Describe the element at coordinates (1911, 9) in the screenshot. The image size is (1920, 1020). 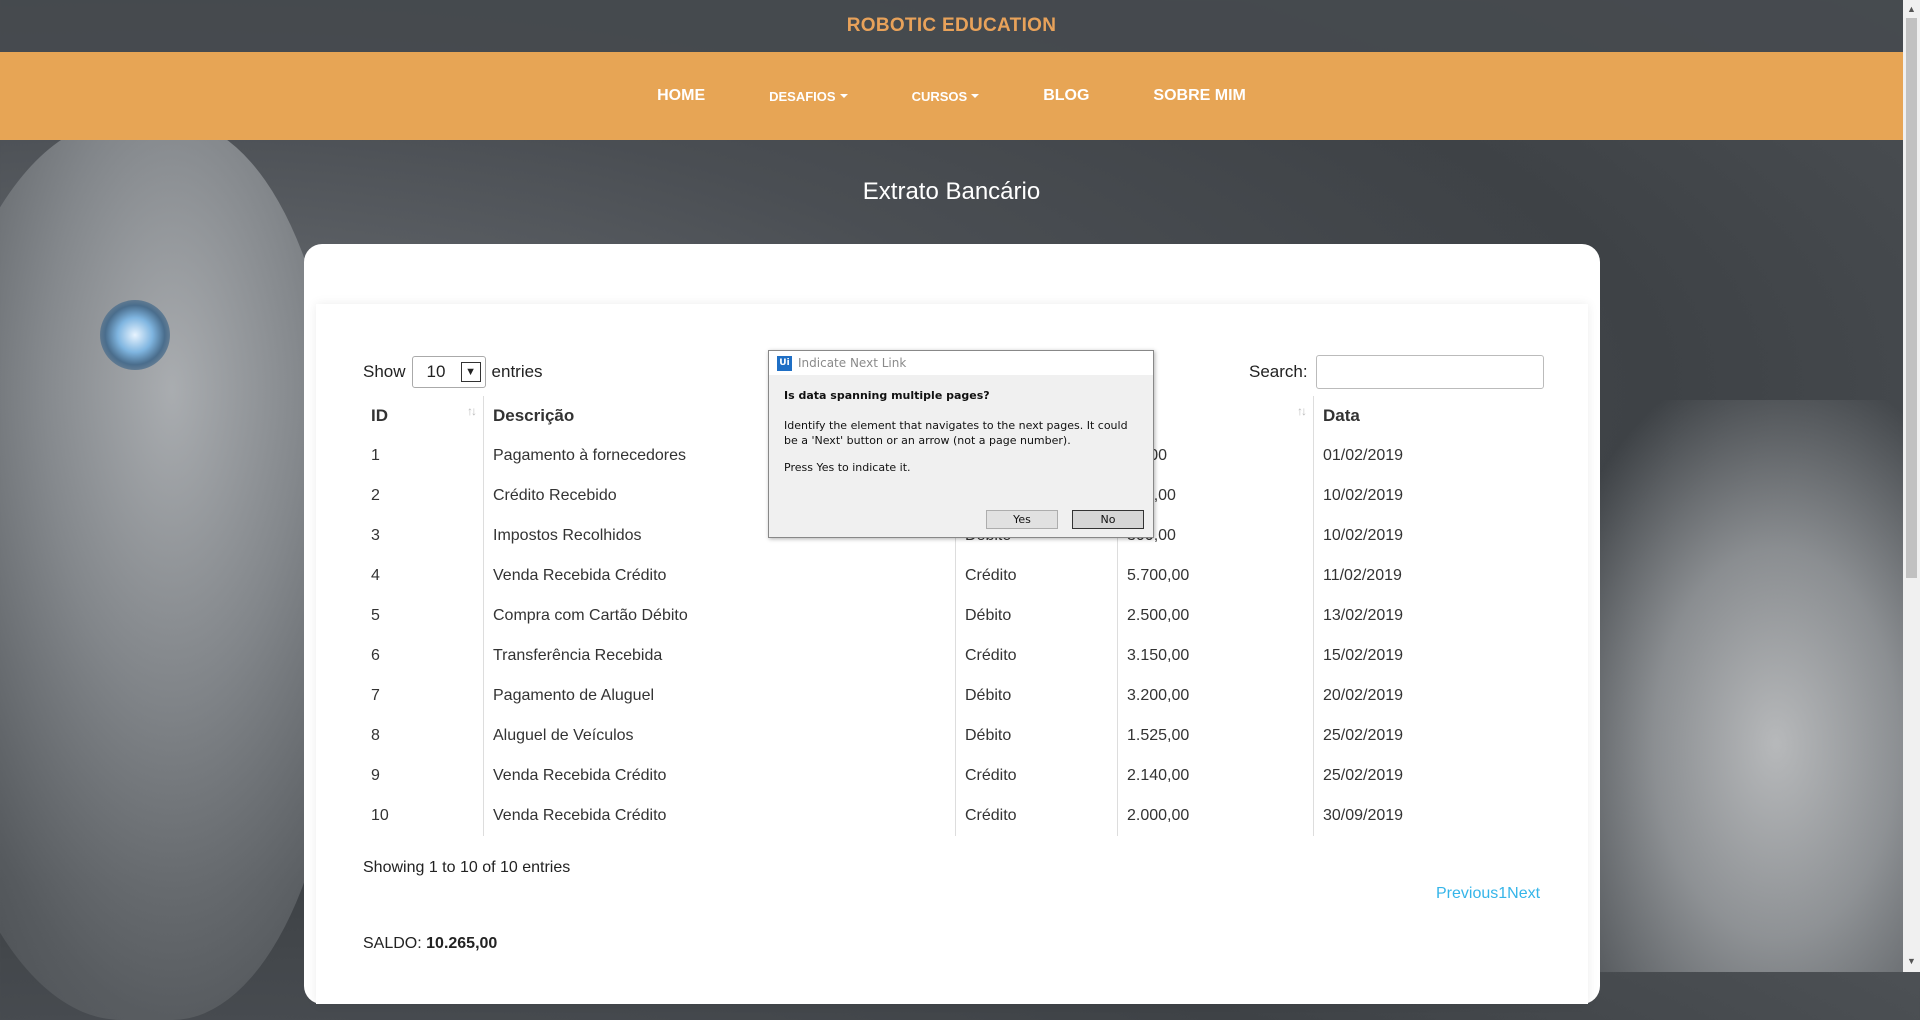
I see `scroll-up-icon: ▲` at that location.